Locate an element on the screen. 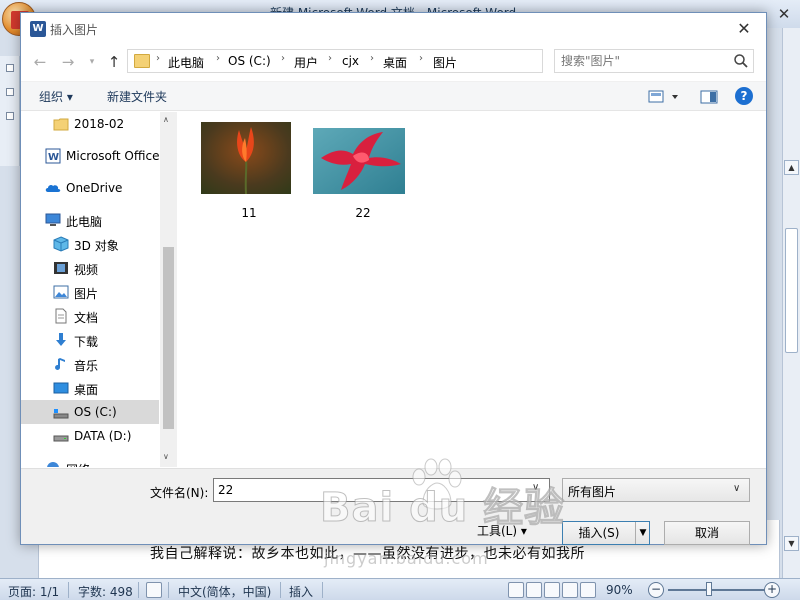  view-web-icon is located at coordinates (552, 590).